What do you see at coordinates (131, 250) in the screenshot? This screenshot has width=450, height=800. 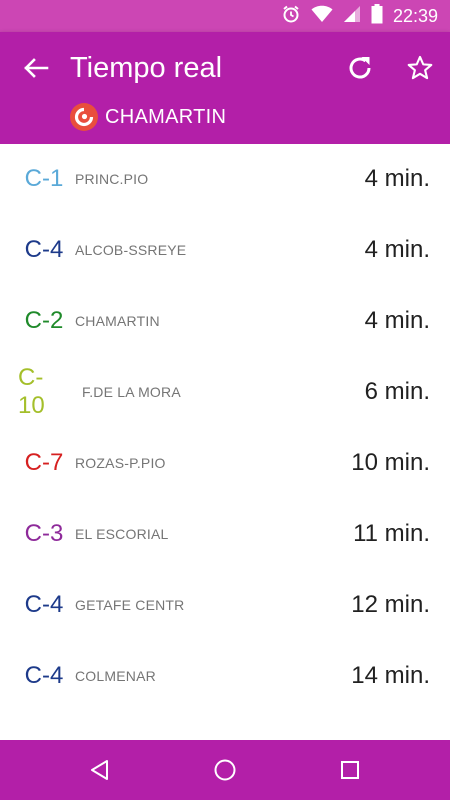 I see `destination-label: ALCOB-SSREYE` at bounding box center [131, 250].